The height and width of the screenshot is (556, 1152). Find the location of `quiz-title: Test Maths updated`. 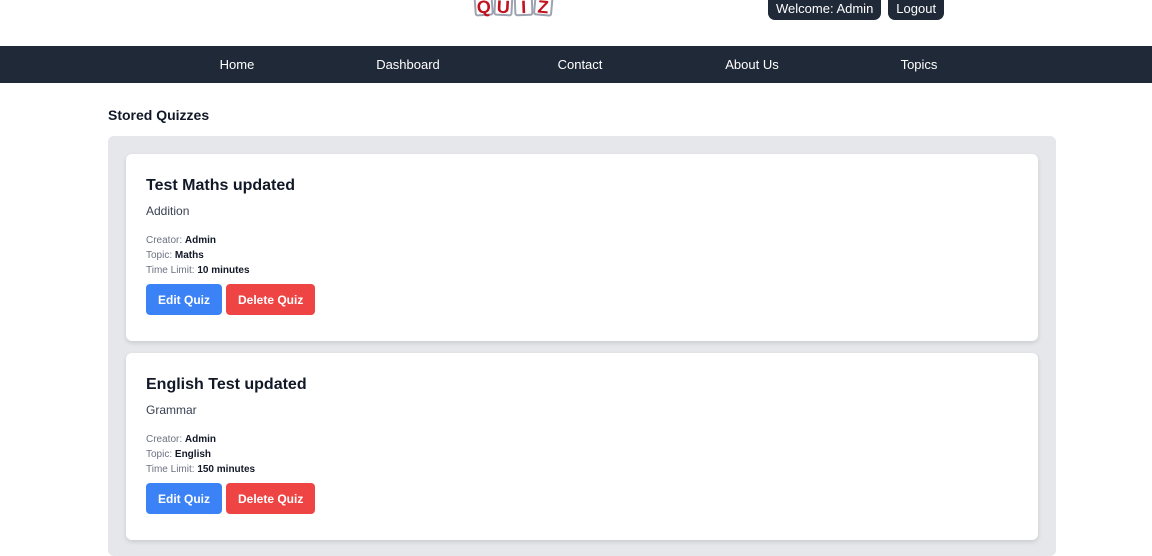

quiz-title: Test Maths updated is located at coordinates (221, 185).